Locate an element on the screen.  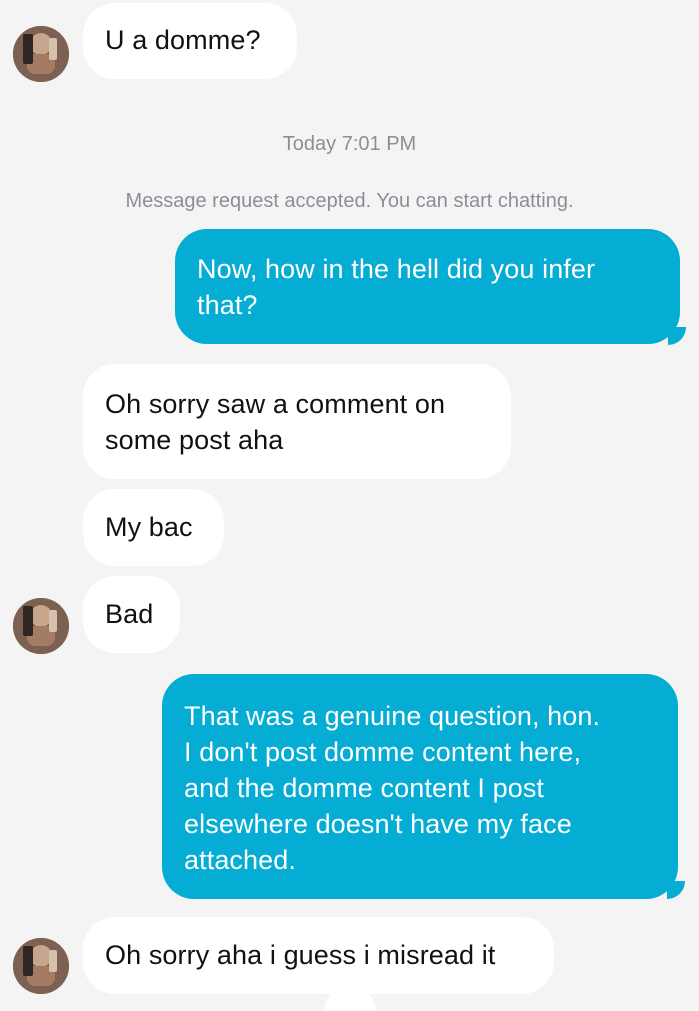
message-line: That was a genuine question, hon. is located at coordinates (392, 716).